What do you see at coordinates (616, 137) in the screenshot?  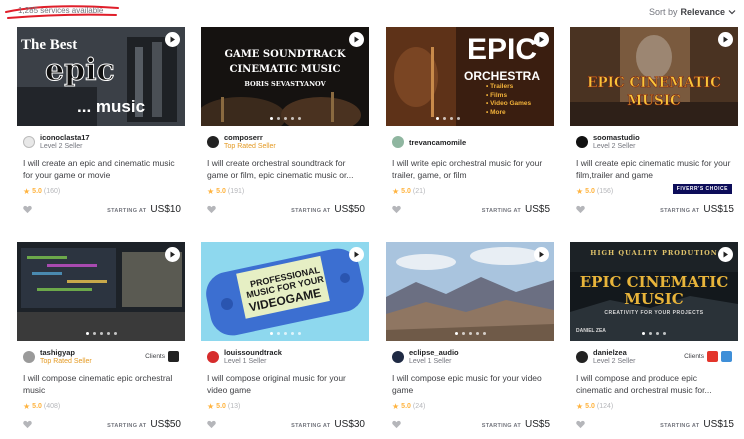 I see `seller-name: soomastudio` at bounding box center [616, 137].